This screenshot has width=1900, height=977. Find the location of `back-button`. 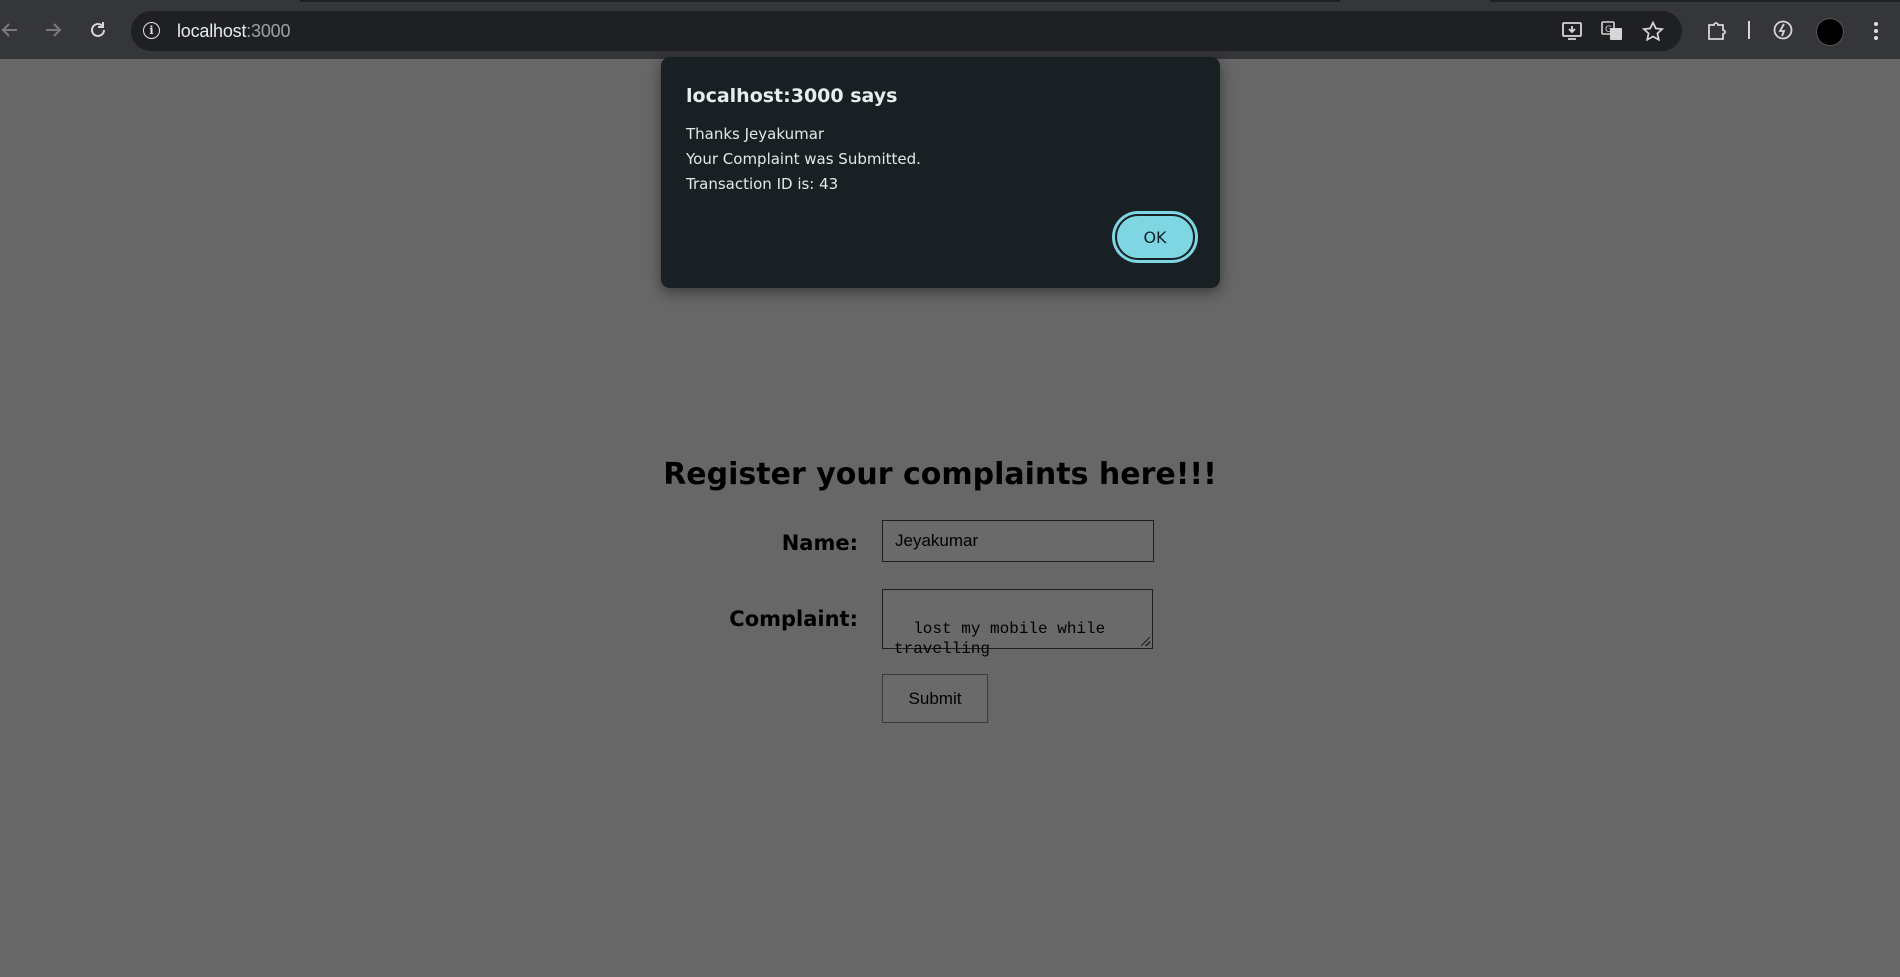

back-button is located at coordinates (12, 30).